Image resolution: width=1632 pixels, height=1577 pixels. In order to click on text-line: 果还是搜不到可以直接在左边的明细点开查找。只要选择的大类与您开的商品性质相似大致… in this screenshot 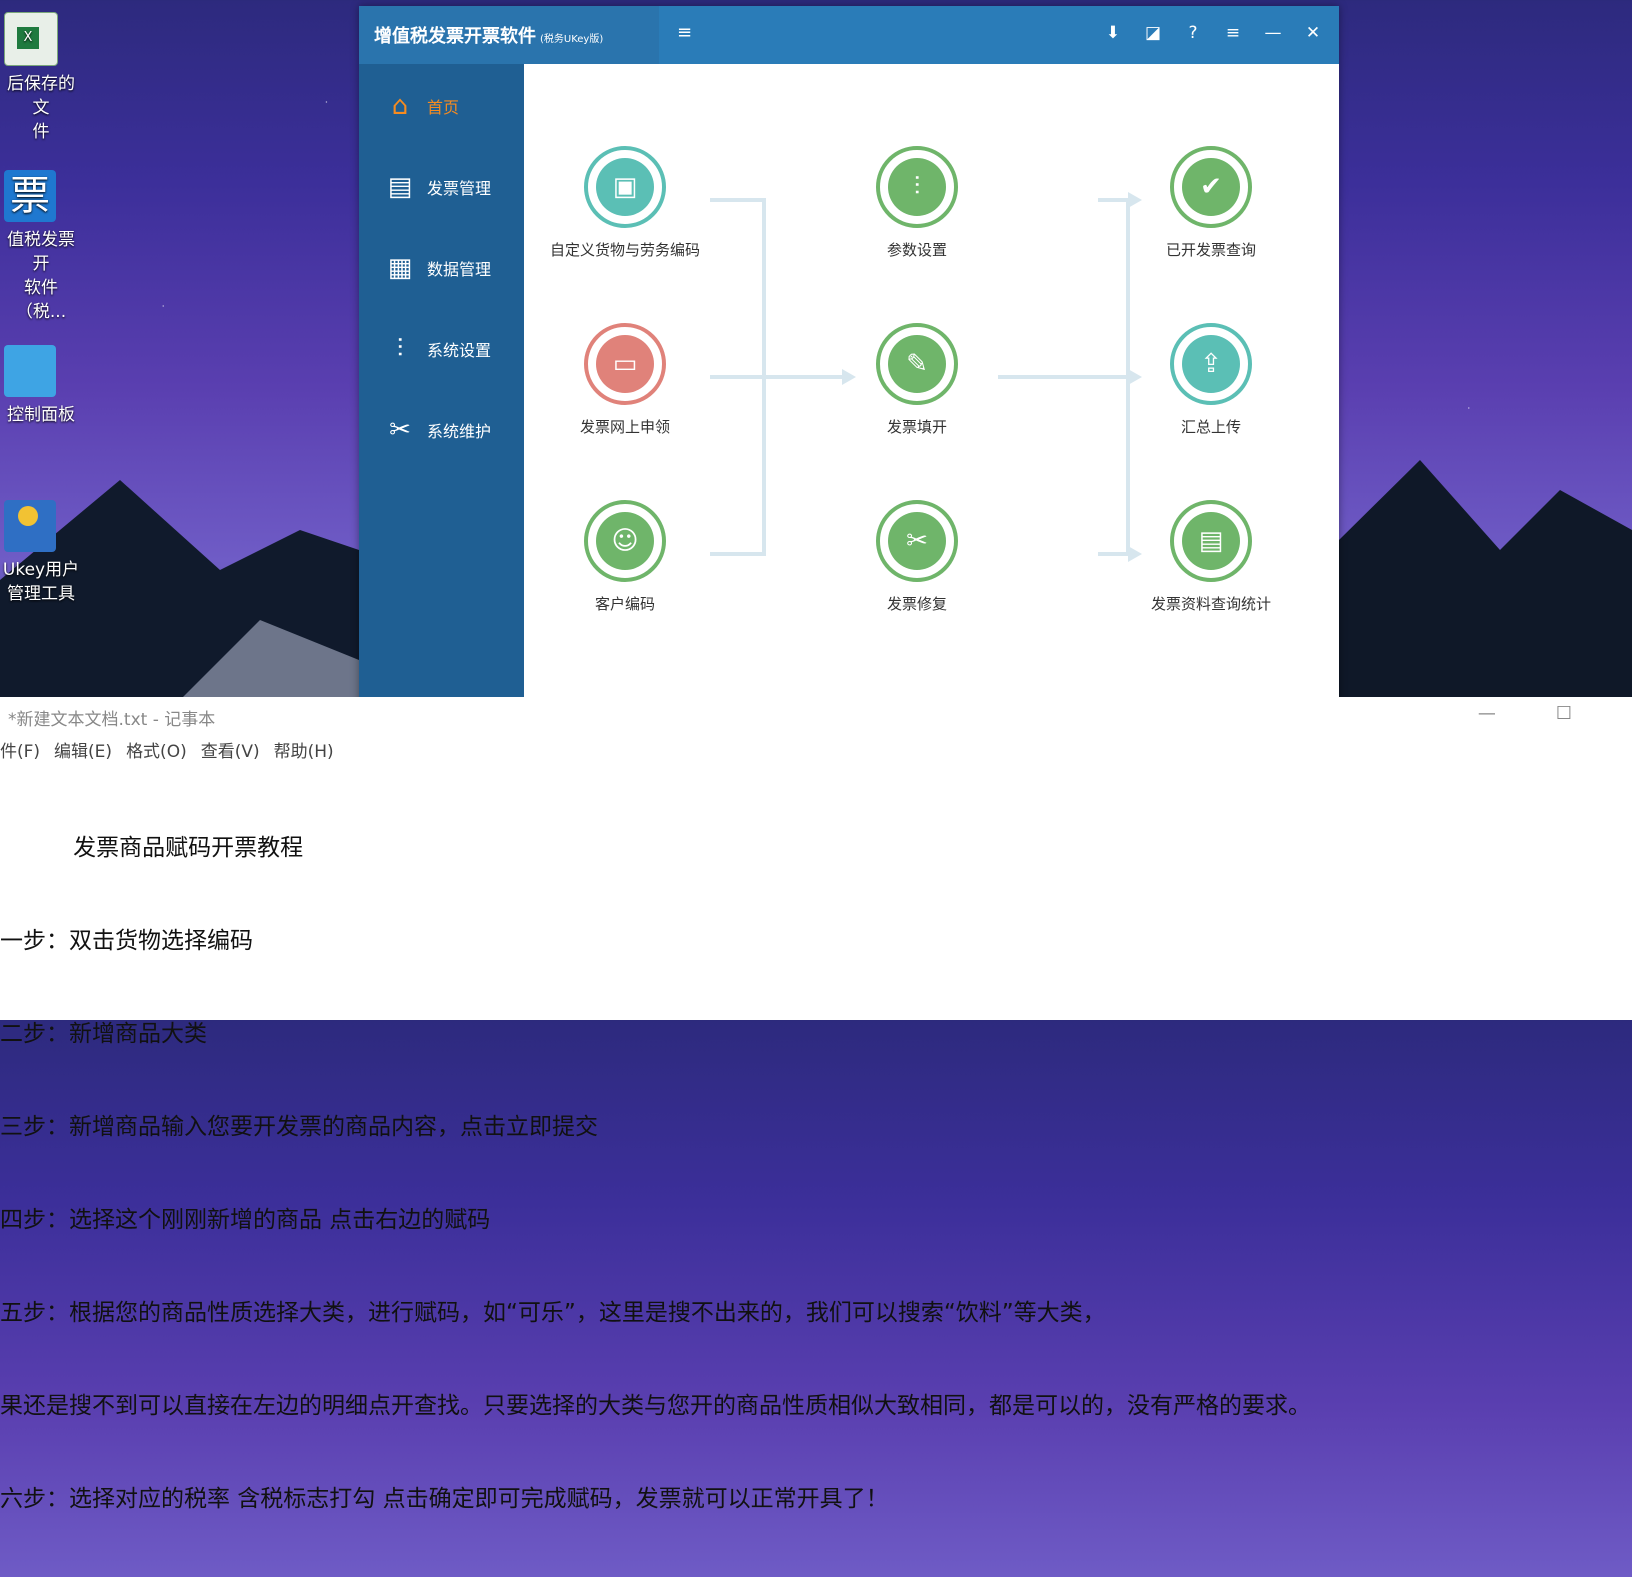, I will do `click(655, 1406)`.